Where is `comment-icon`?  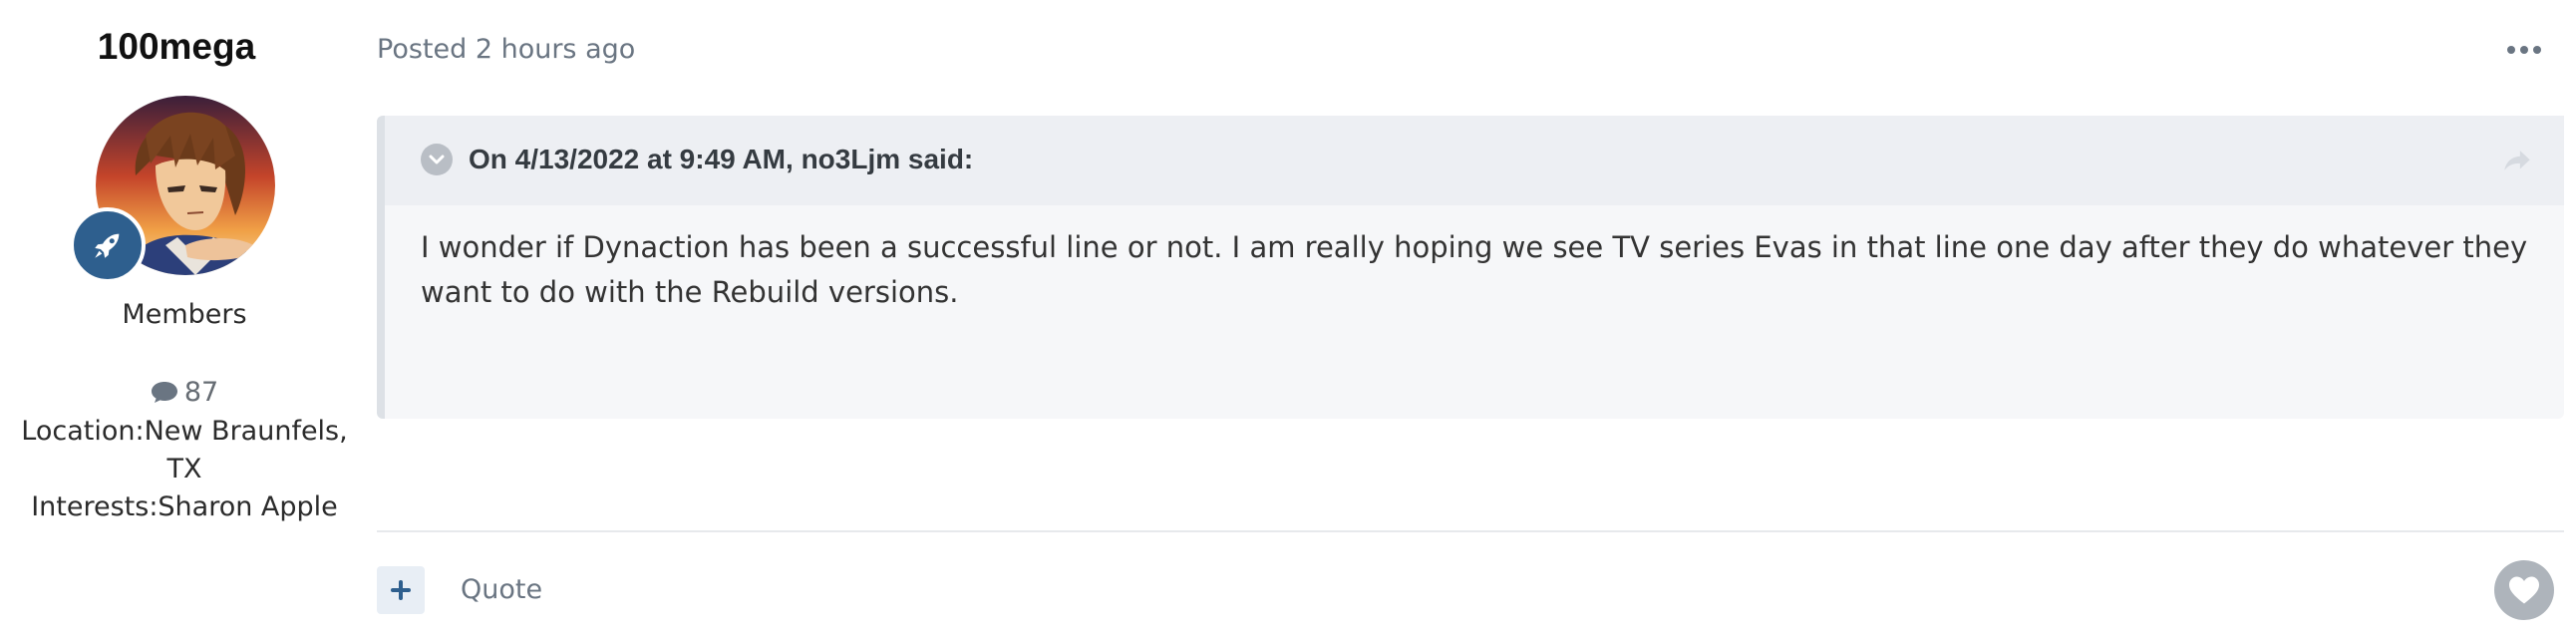
comment-icon is located at coordinates (164, 396).